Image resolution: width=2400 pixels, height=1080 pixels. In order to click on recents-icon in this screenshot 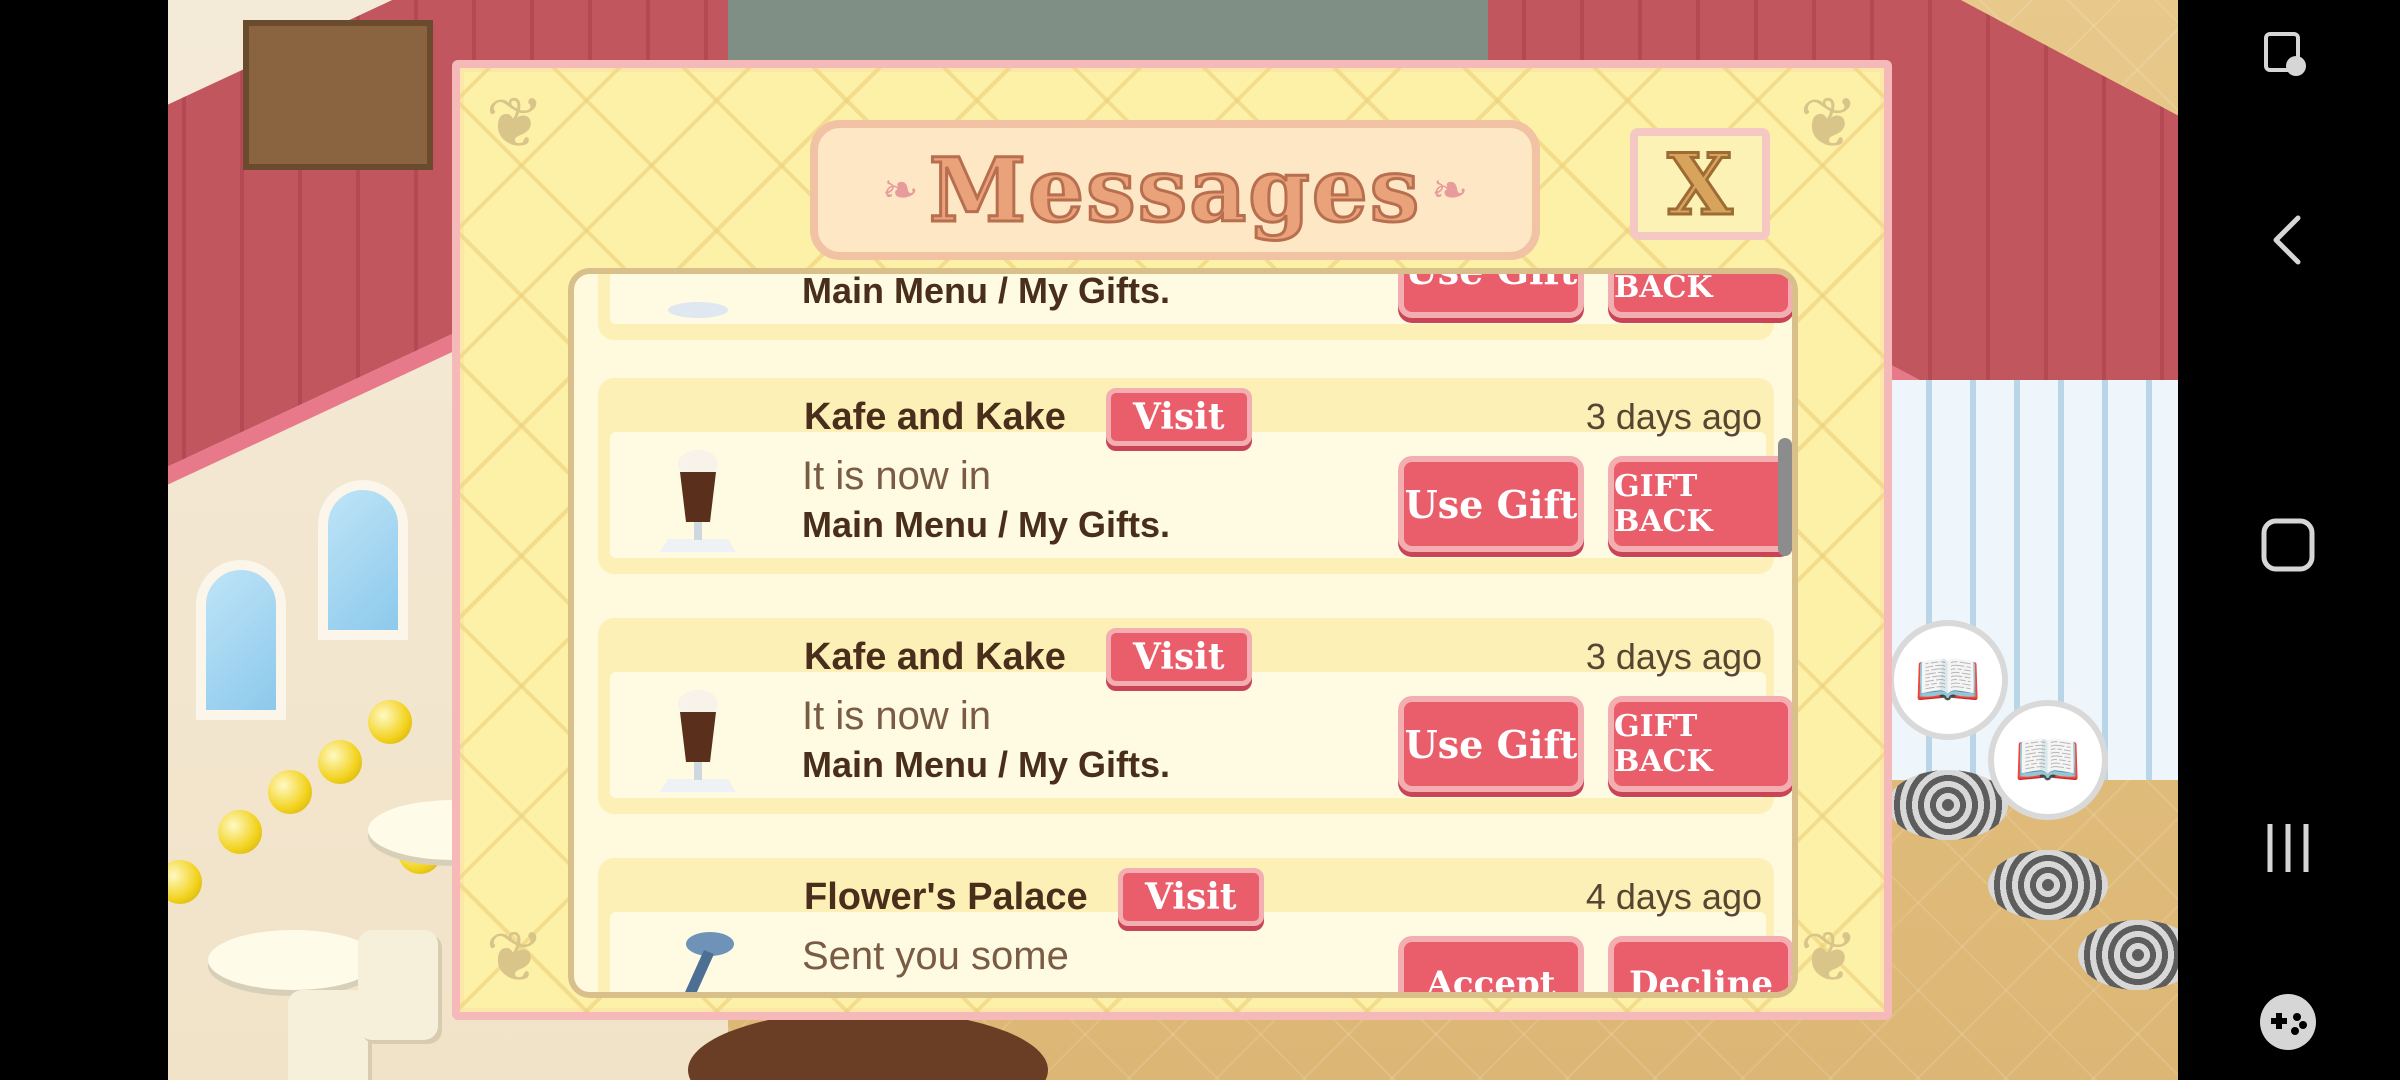, I will do `click(2288, 848)`.